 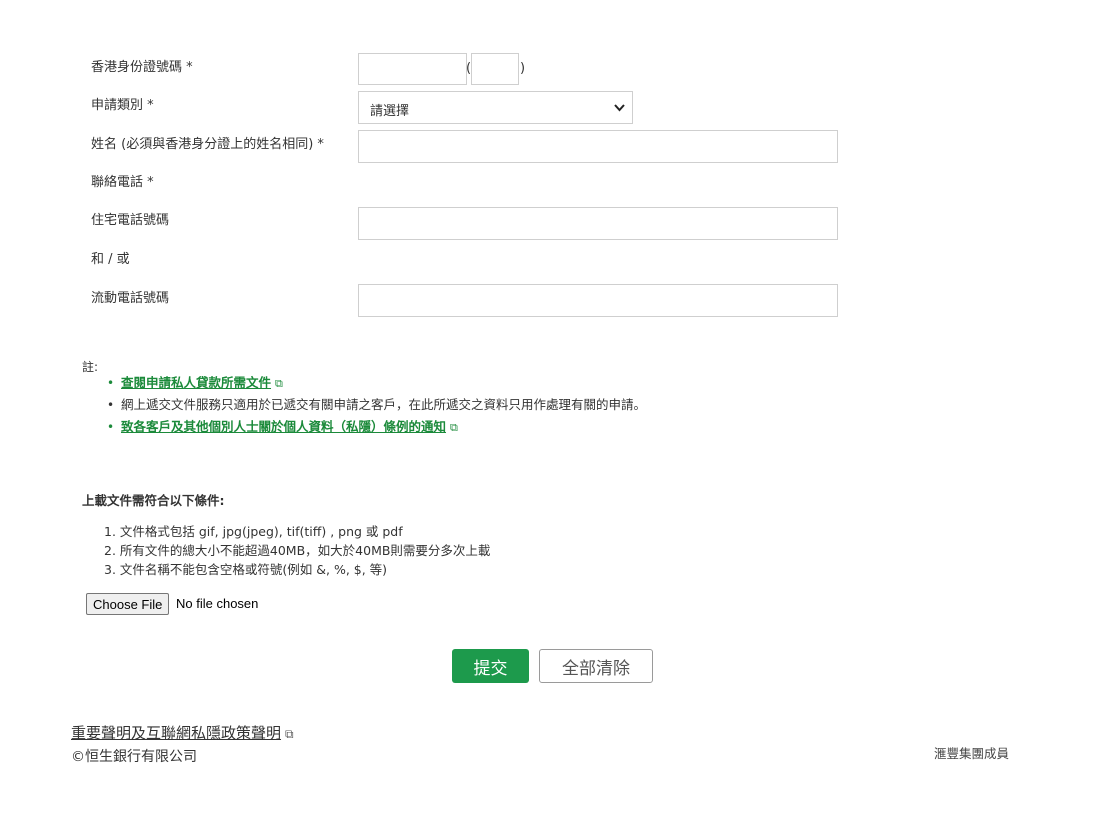 What do you see at coordinates (246, 569) in the screenshot?
I see `condition-item: 3. 文件名稱不能包含空格或符號(例如 &, %, $, 等)` at bounding box center [246, 569].